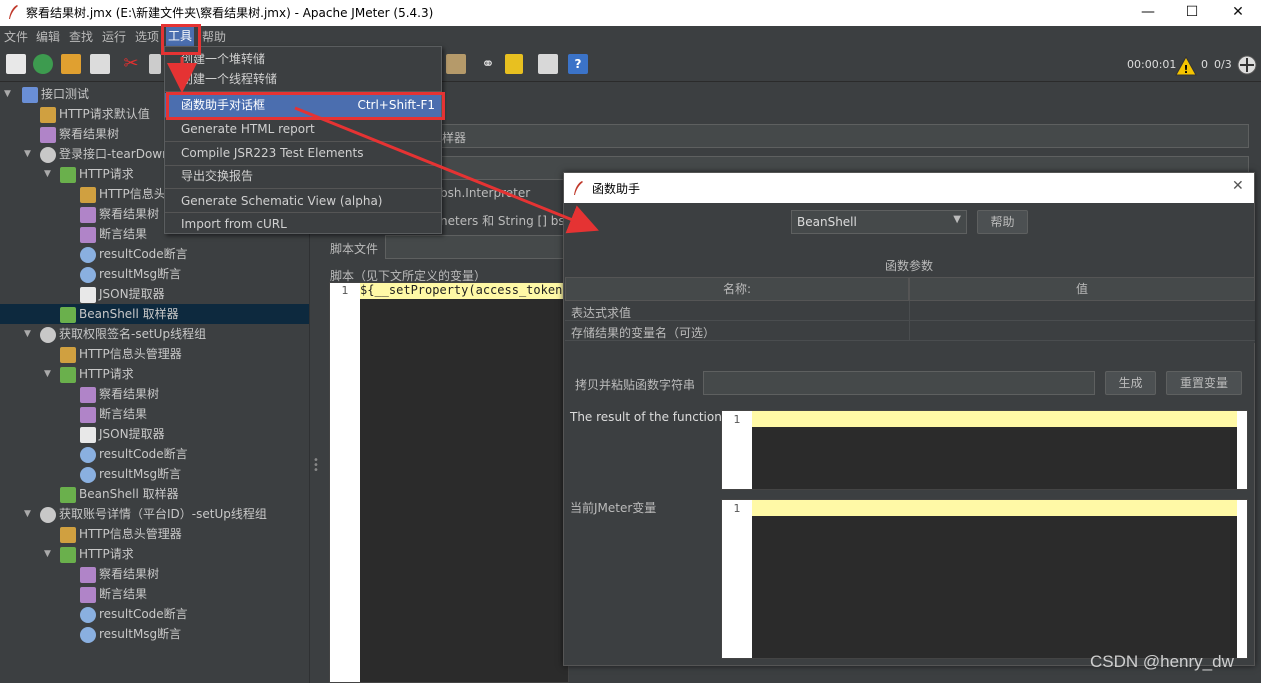  What do you see at coordinates (1162, 661) in the screenshot?
I see `watermark: CSDN @henry_dw` at bounding box center [1162, 661].